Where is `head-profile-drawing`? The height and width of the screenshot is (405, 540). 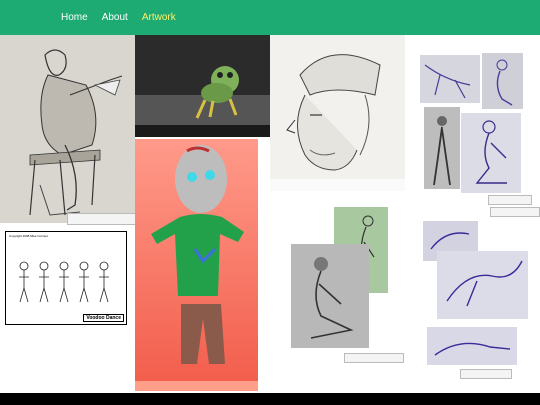 head-profile-drawing is located at coordinates (337, 113).